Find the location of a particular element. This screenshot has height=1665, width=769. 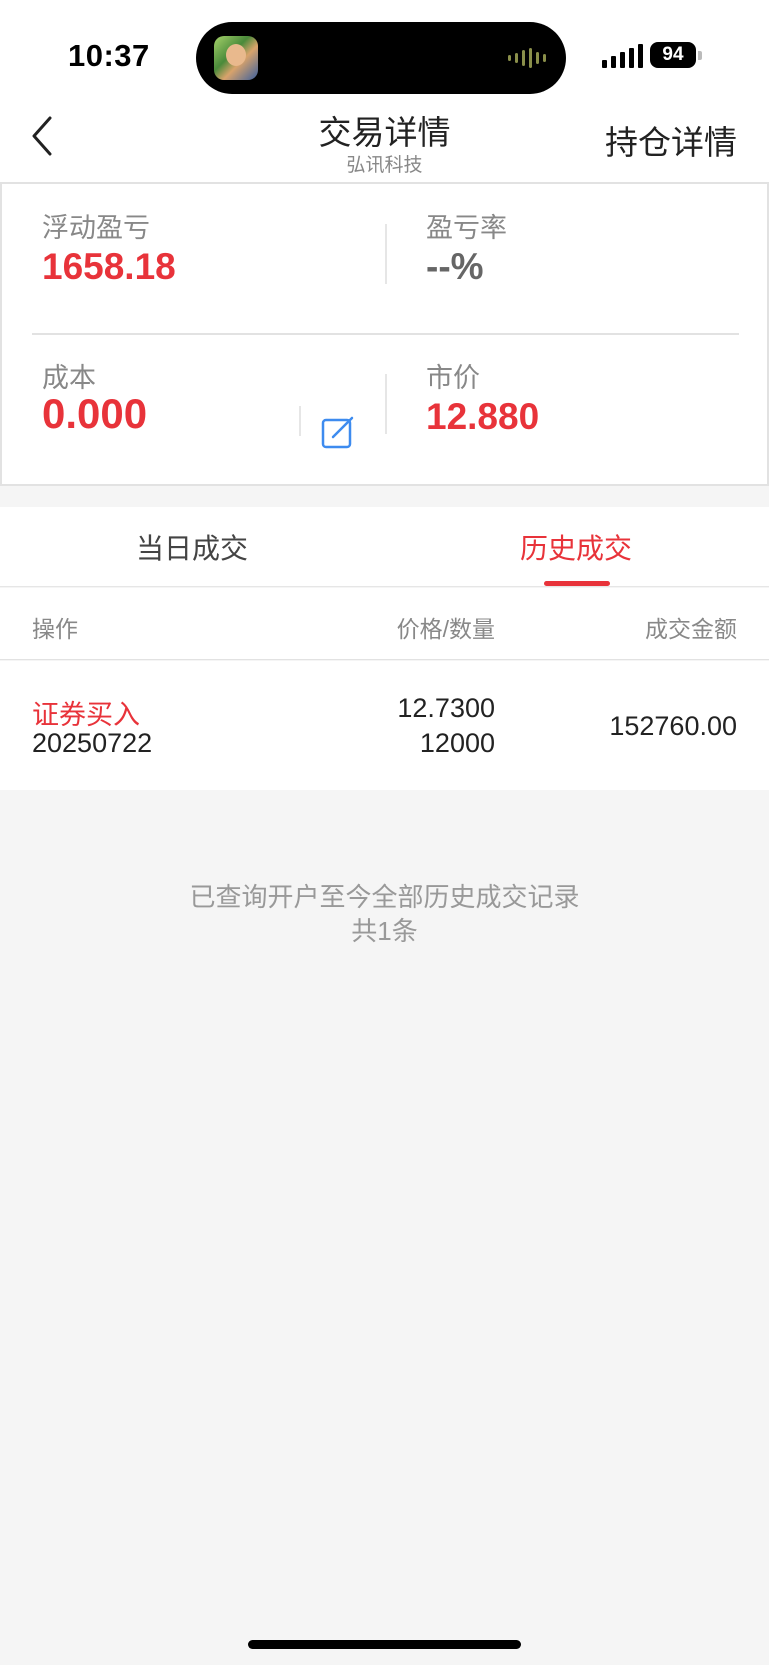

footer-line-count: 共1条 is located at coordinates (384, 931).